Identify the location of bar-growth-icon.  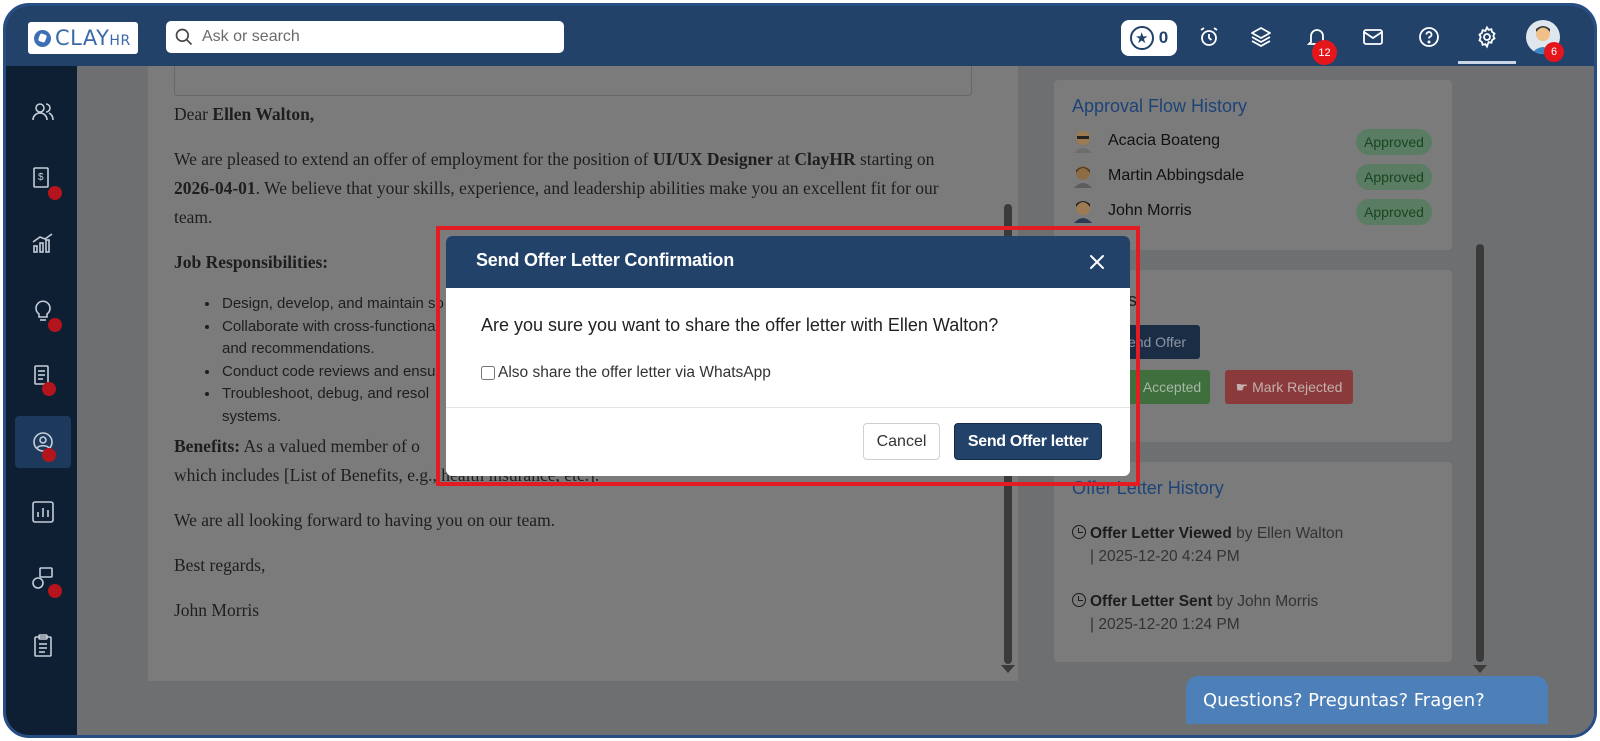
(42, 243).